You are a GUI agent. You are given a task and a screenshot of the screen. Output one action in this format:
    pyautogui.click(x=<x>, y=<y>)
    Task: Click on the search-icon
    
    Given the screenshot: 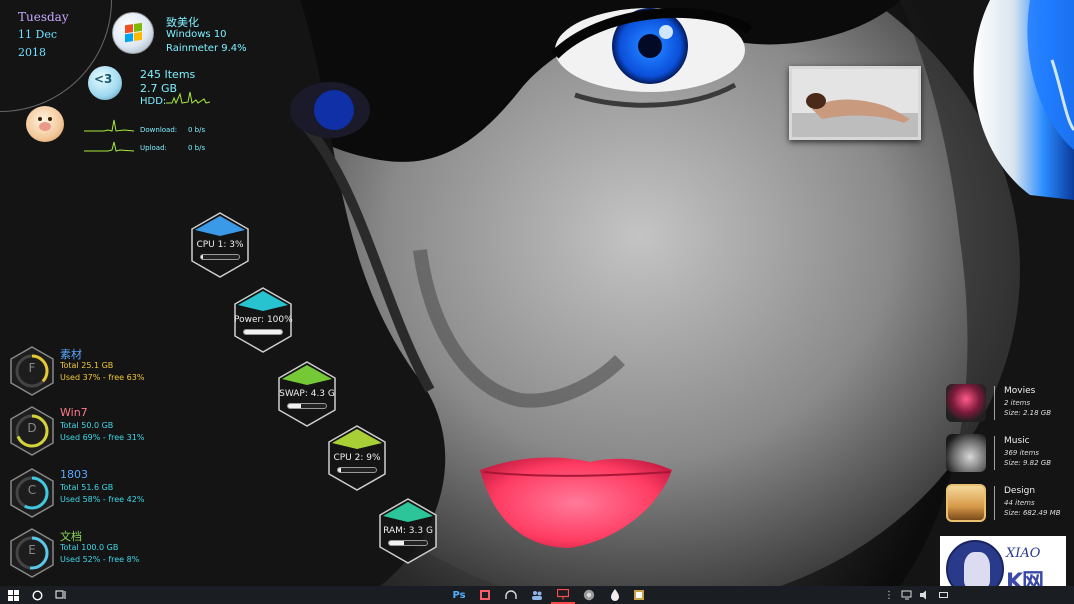 What is the action you would take?
    pyautogui.click(x=37, y=595)
    